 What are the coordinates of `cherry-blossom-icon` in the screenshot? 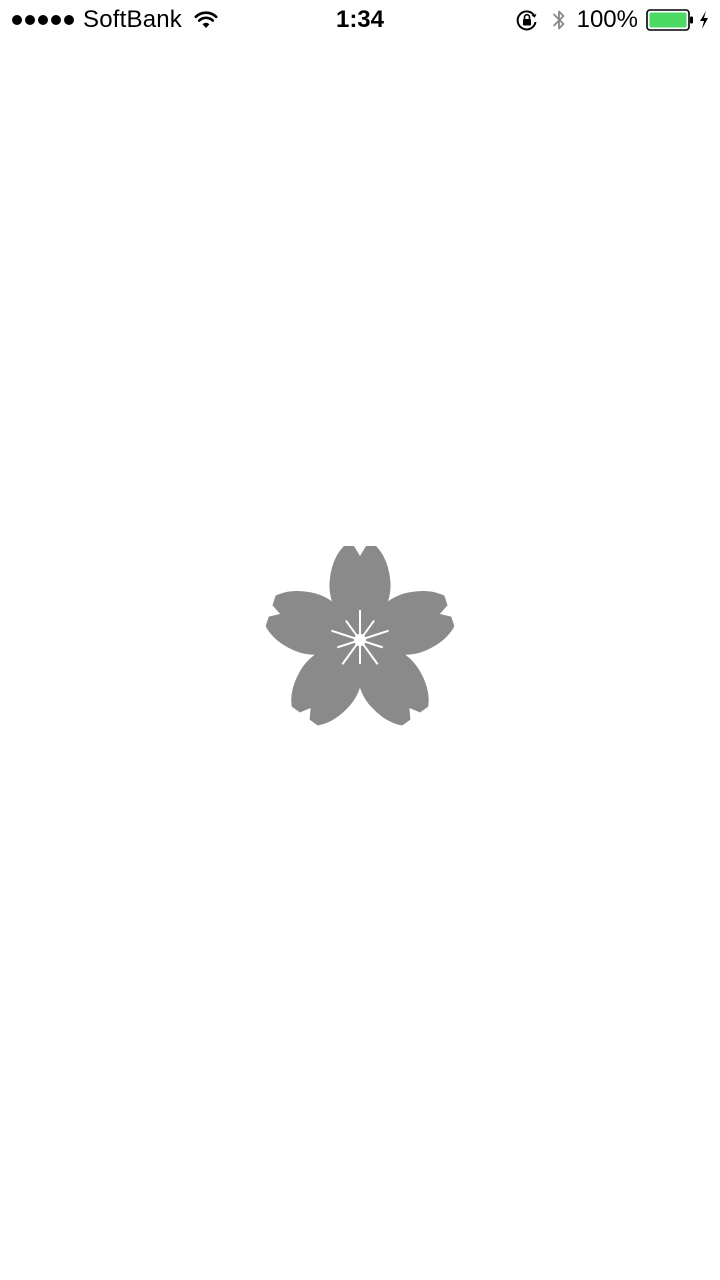 It's located at (360, 636).